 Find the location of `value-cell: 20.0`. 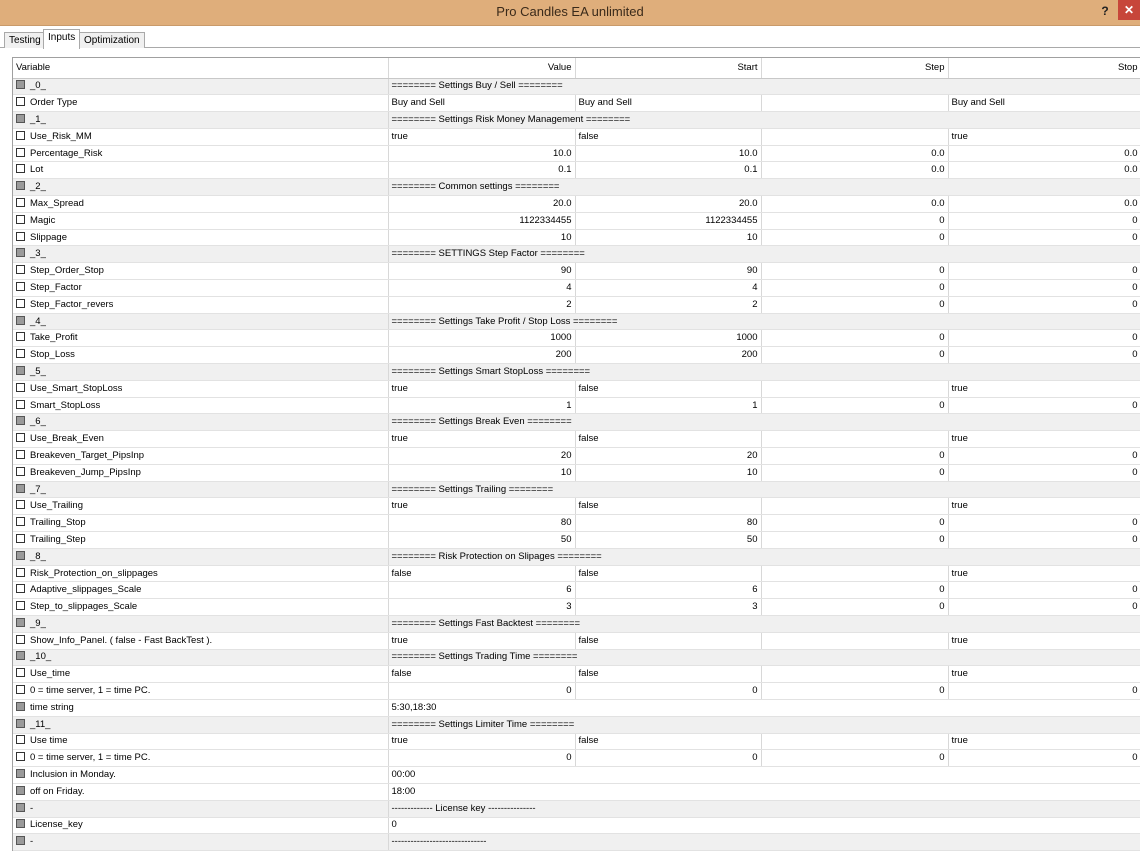

value-cell: 20.0 is located at coordinates (482, 204).